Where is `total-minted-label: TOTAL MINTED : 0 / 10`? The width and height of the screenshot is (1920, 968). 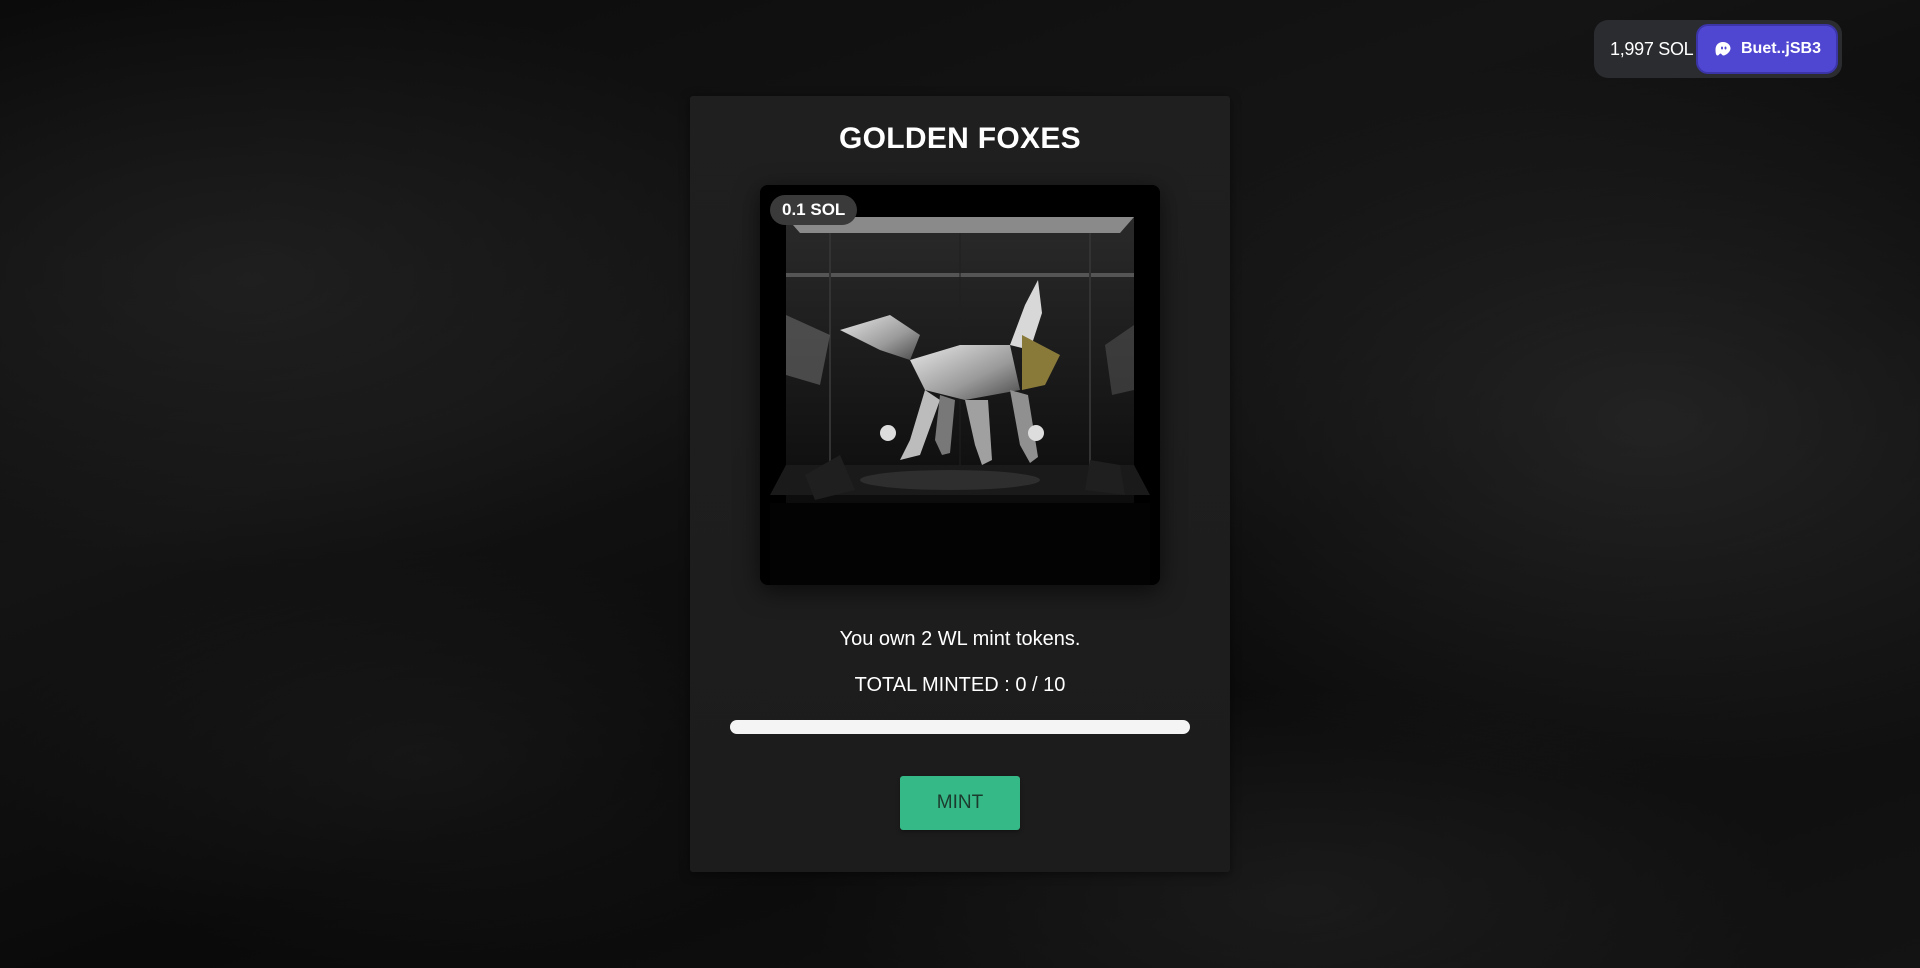
total-minted-label: TOTAL MINTED : 0 / 10 is located at coordinates (960, 685).